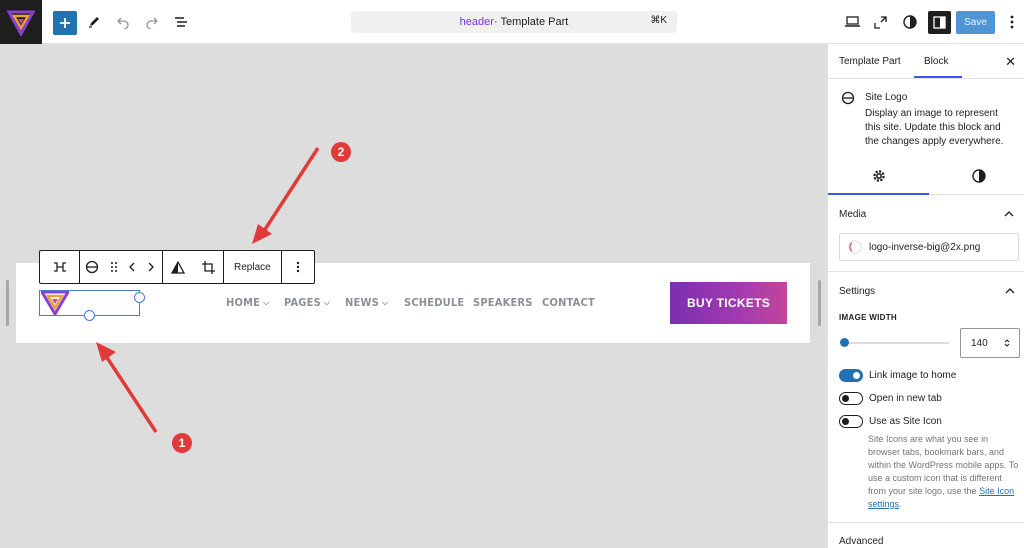  I want to click on document-overview-button, so click(181, 22).